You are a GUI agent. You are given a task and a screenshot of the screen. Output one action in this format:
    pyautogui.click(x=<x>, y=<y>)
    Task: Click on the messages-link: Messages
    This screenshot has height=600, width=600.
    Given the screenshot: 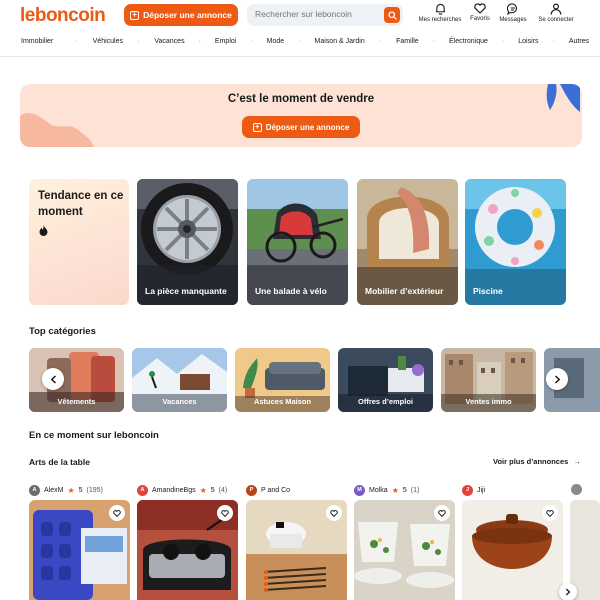 What is the action you would take?
    pyautogui.click(x=513, y=13)
    